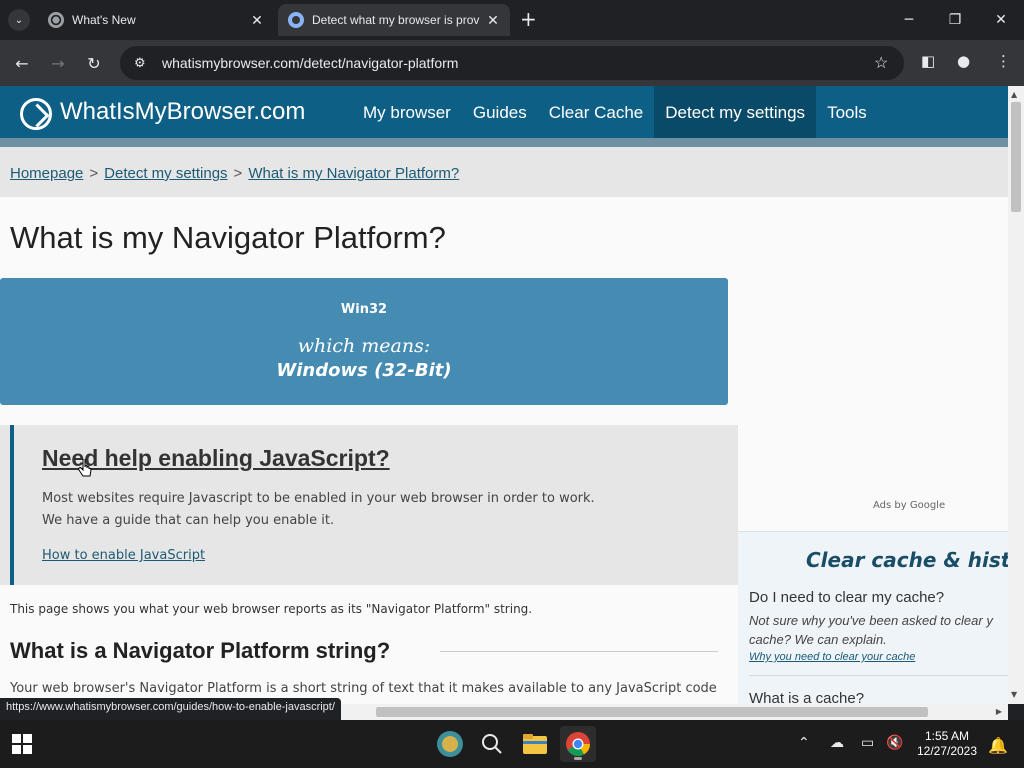  Describe the element at coordinates (228, 237) in the screenshot. I see `page-title: What is my Navigator Platform?` at that location.